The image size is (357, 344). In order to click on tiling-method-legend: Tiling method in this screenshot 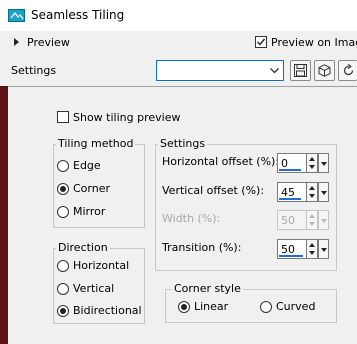, I will do `click(96, 143)`.